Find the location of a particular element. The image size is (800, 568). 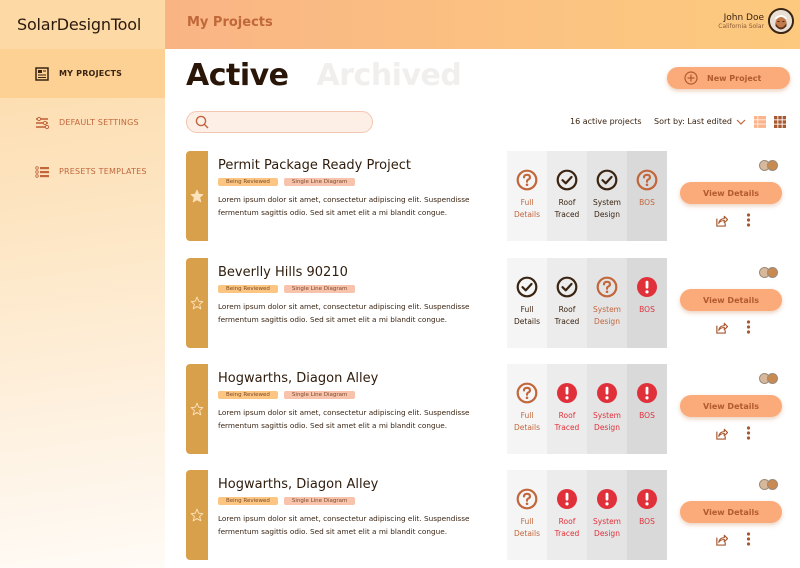

project-title: Beverlly Hills 90210 is located at coordinates (283, 272).